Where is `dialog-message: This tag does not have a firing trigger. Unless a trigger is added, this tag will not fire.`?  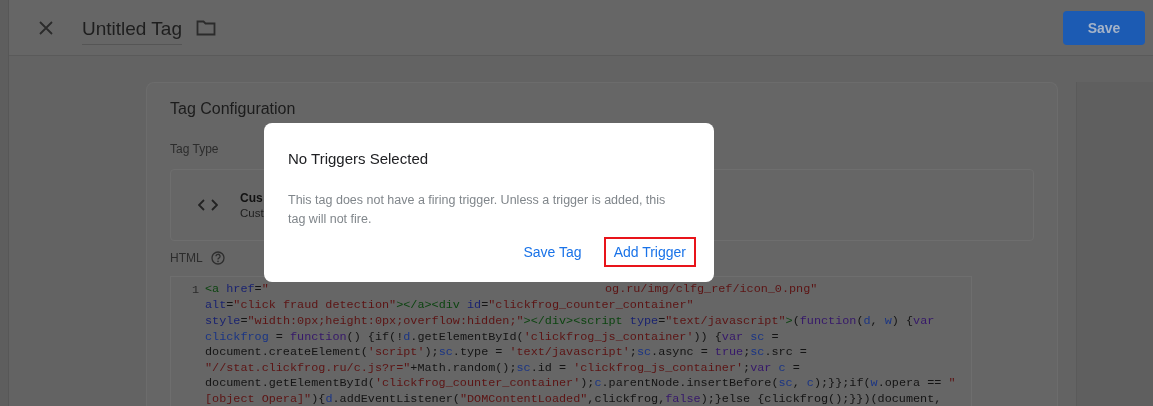 dialog-message: This tag does not have a firing trigger. Unless a trigger is added, this tag will not fire. is located at coordinates (477, 210).